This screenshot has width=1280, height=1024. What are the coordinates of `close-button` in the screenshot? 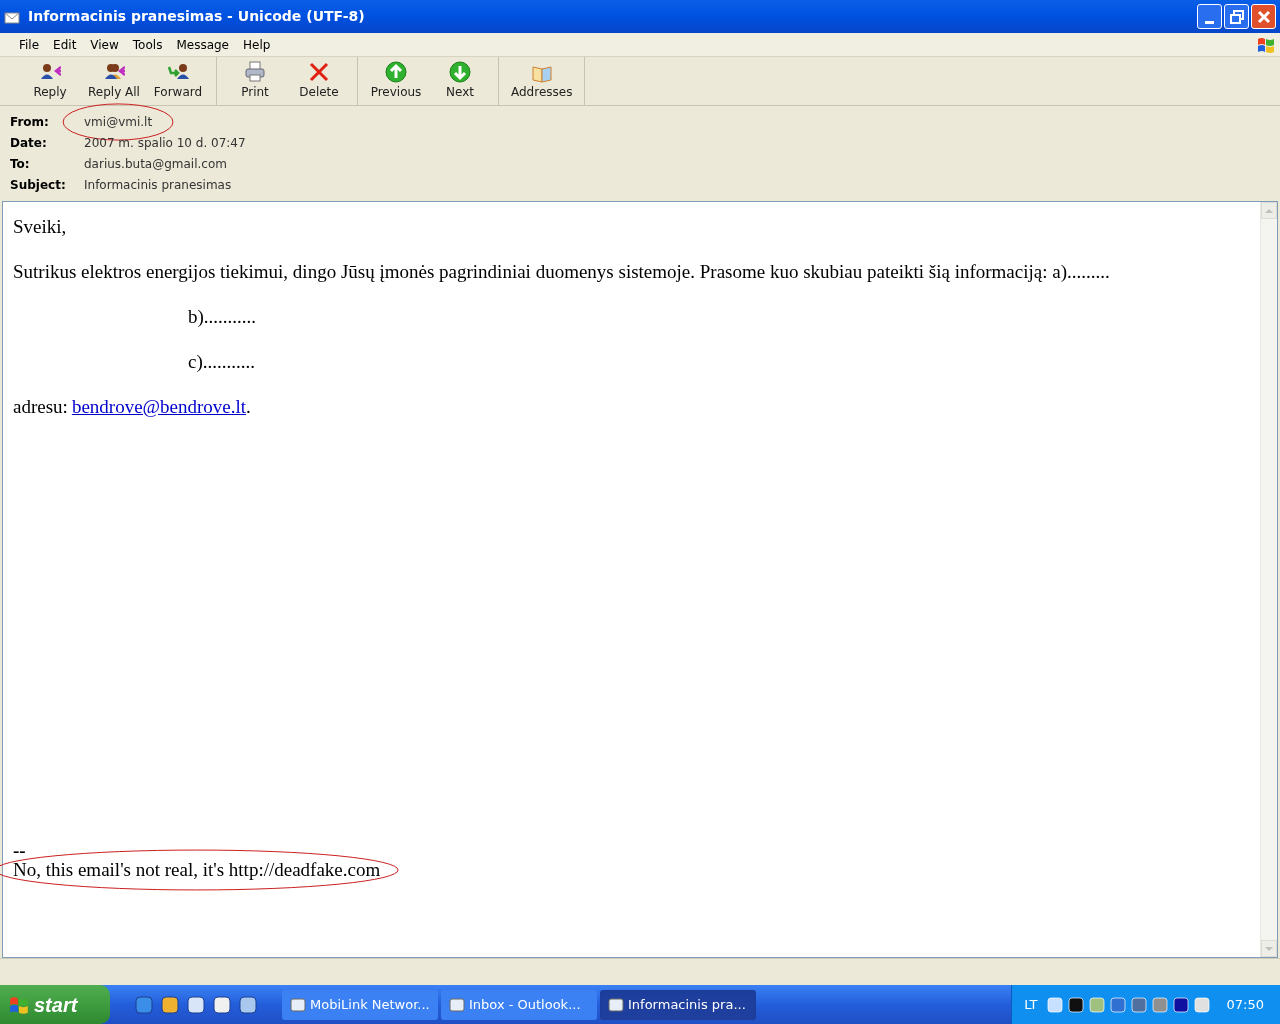 It's located at (1263, 16).